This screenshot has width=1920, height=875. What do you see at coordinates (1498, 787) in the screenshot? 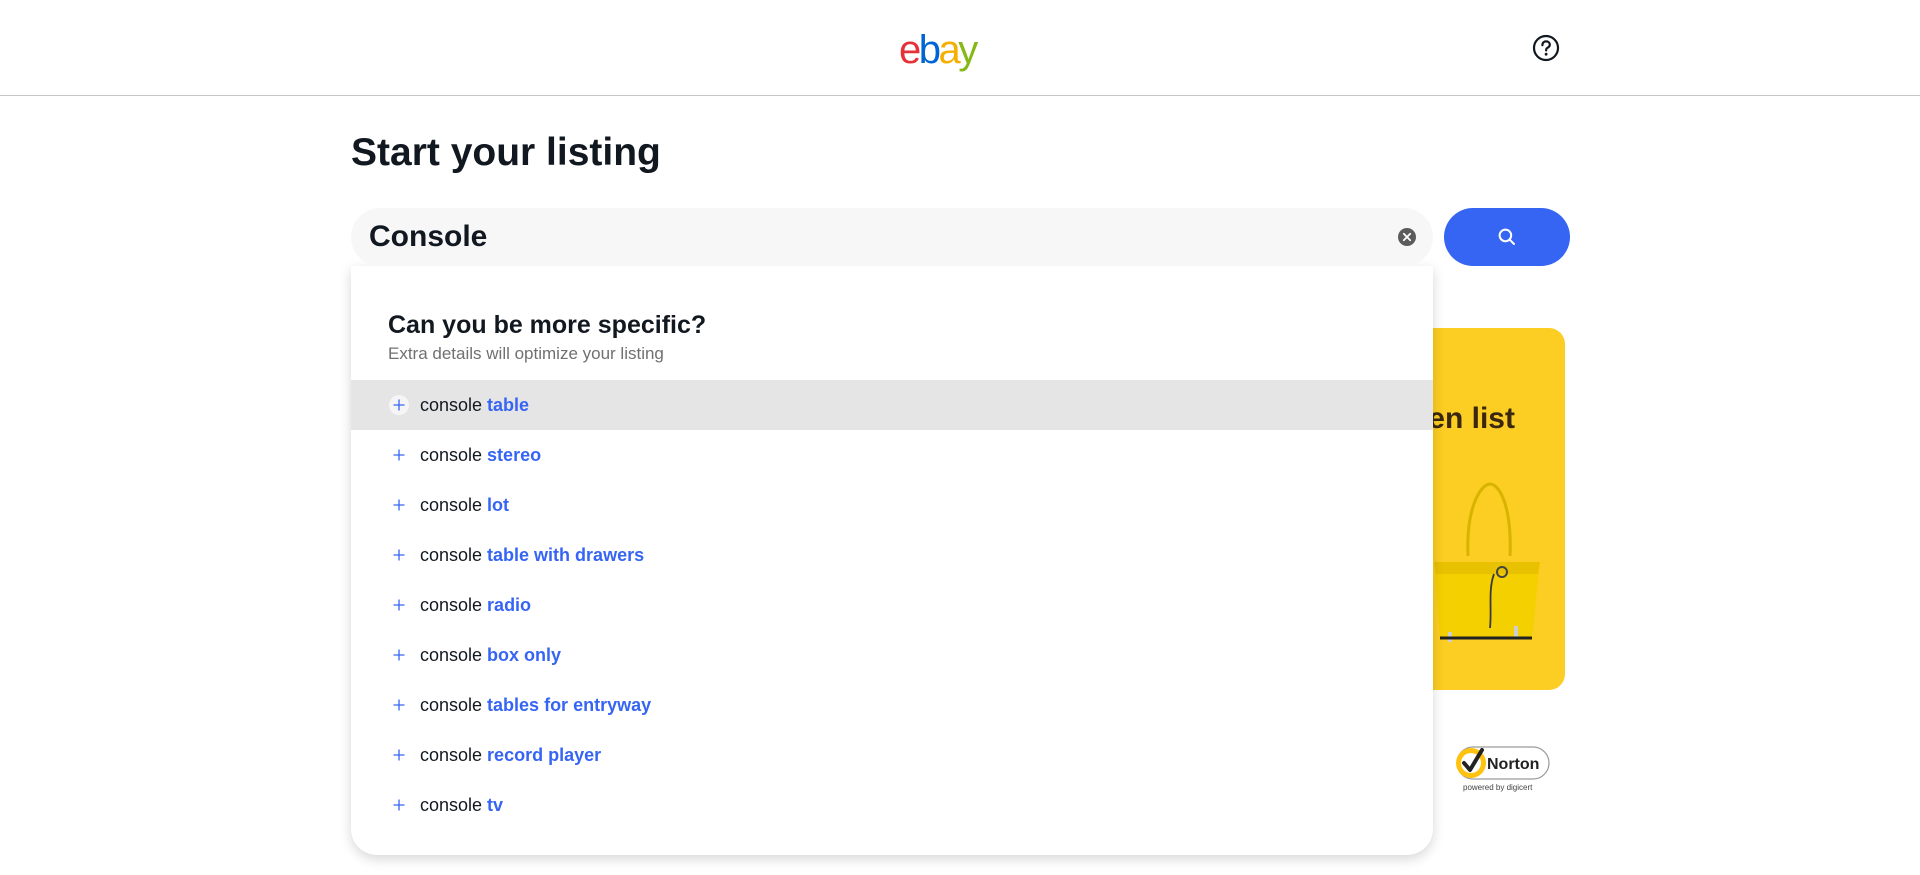
I see `norton-tagline: powered by digicert` at bounding box center [1498, 787].